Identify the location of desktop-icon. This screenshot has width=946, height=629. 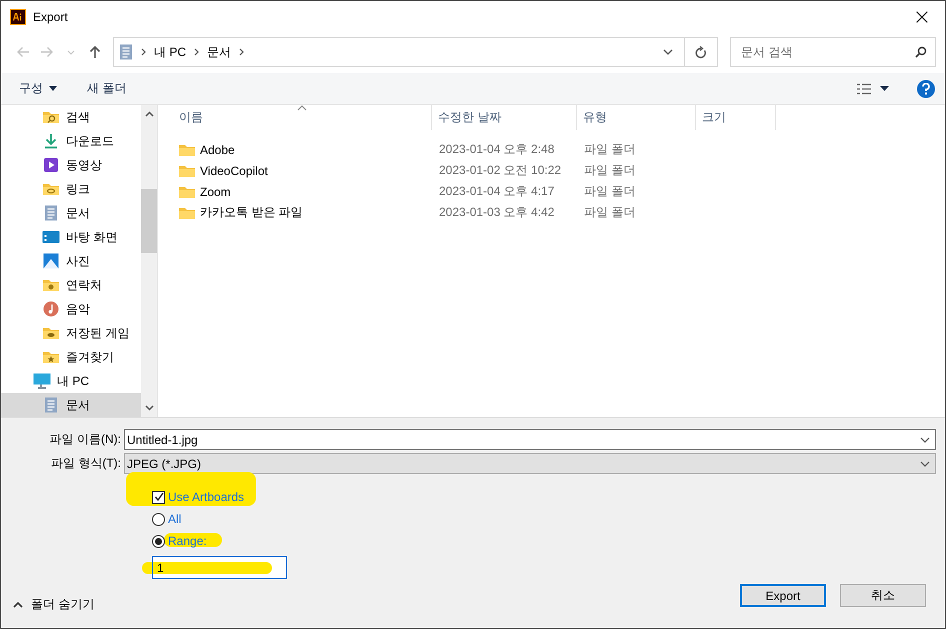
(51, 237).